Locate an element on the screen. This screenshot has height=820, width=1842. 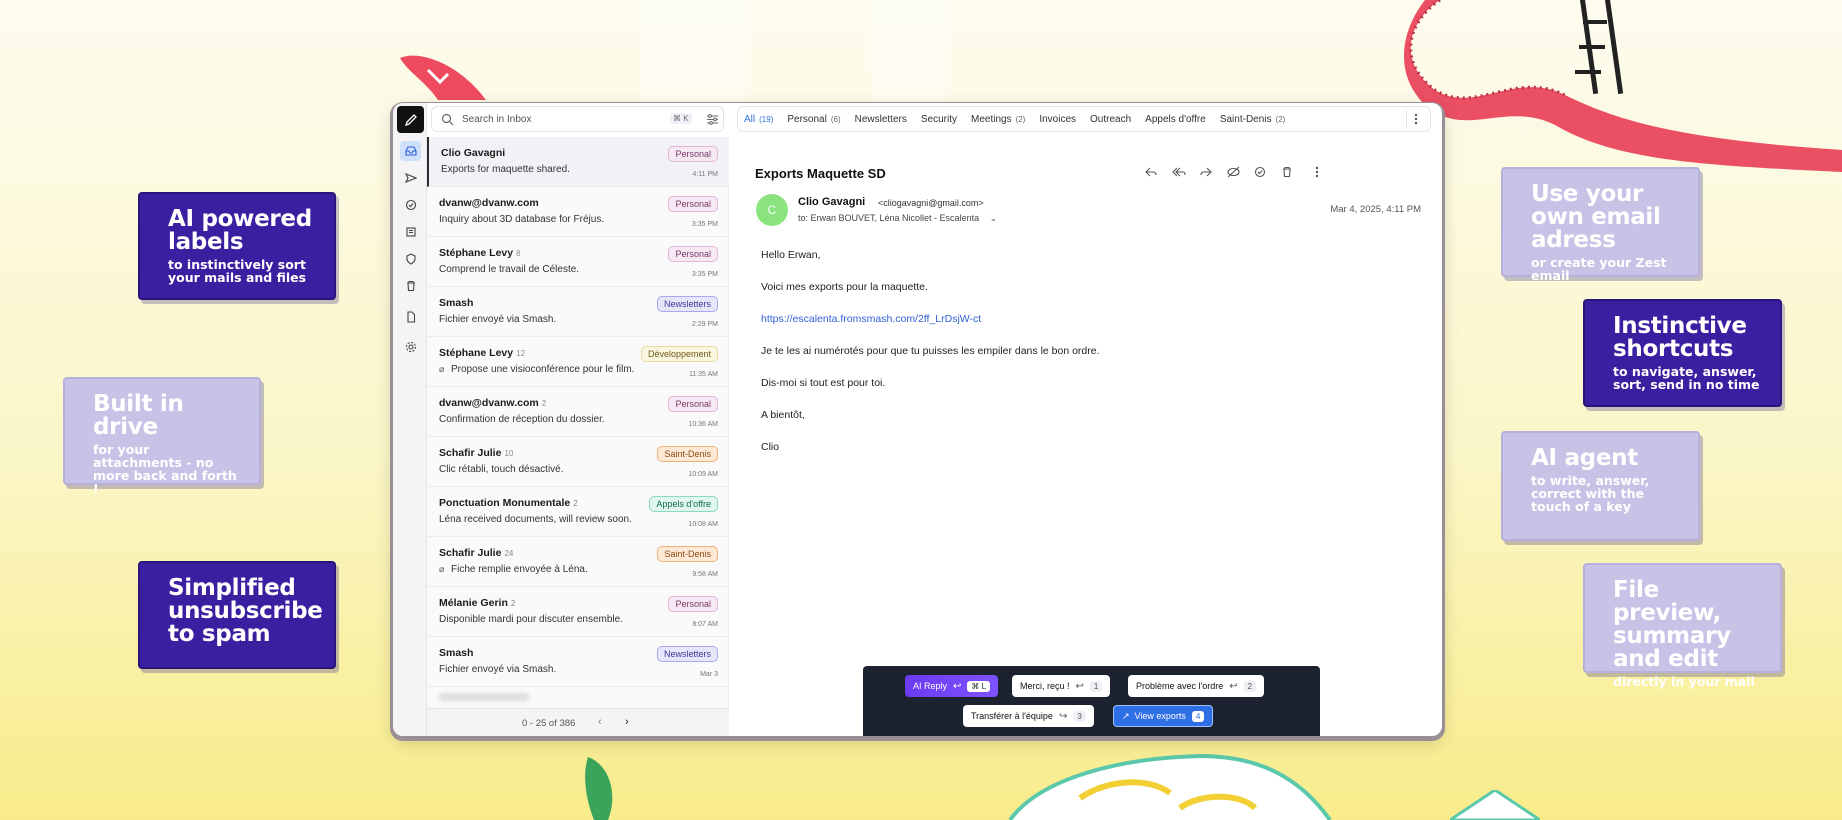
sidebar-item-sent is located at coordinates (410, 178).